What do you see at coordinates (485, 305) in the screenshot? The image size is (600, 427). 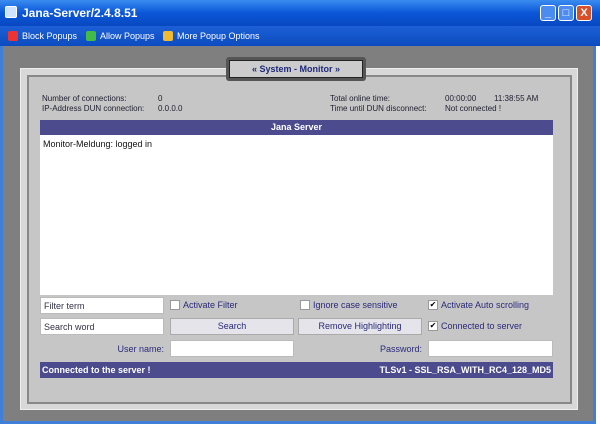 I see `checkbox-label: Activate Auto scrolling` at bounding box center [485, 305].